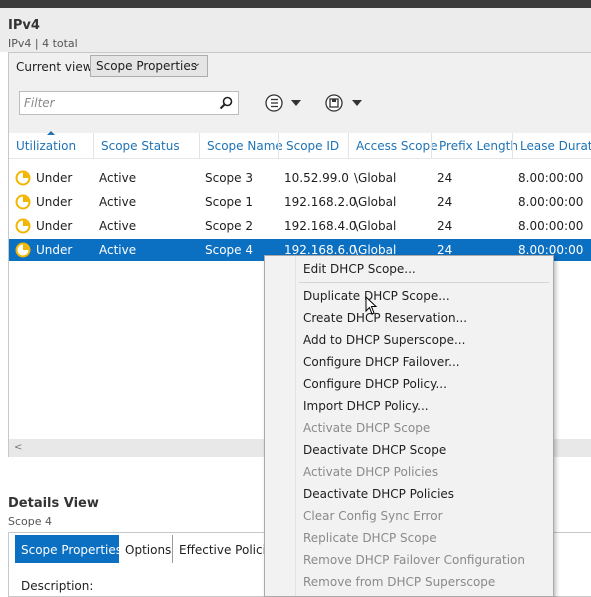 The width and height of the screenshot is (591, 597). Describe the element at coordinates (316, 178) in the screenshot. I see `cell-id: 10.52.99.0` at that location.